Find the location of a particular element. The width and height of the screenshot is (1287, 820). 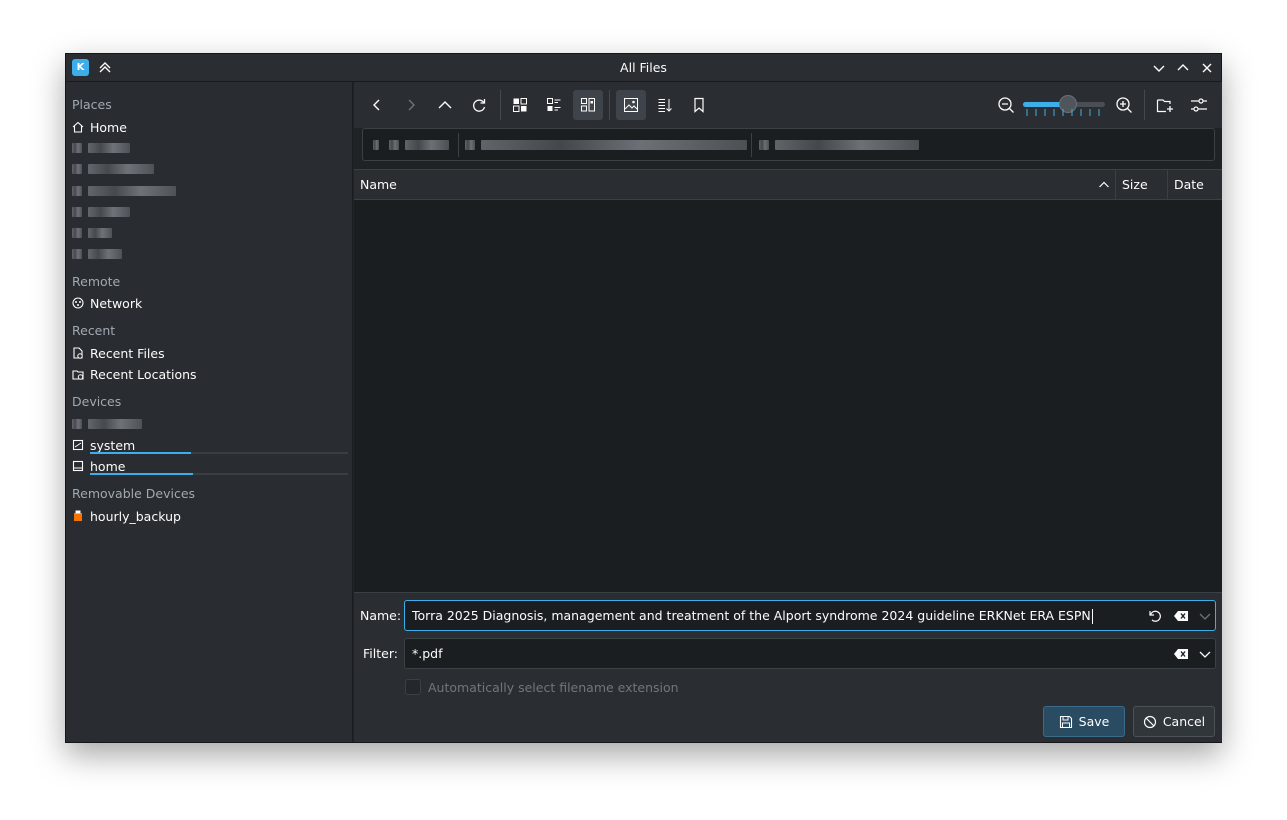

settings-sliders-icon is located at coordinates (1199, 105).